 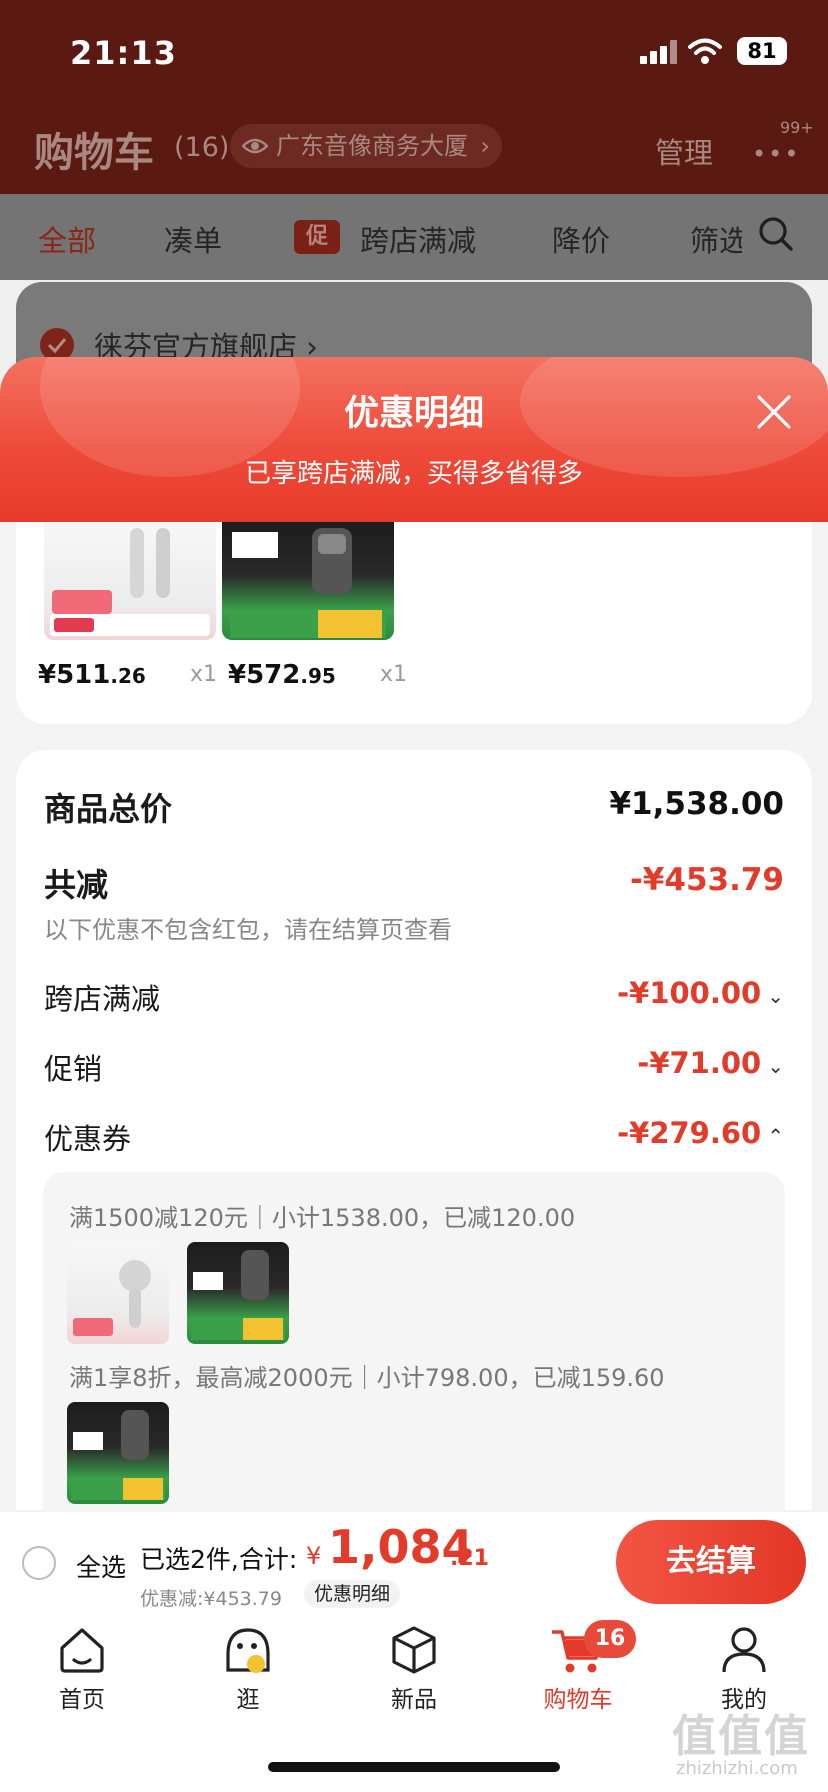 I want to click on promo-tag: 促, so click(x=317, y=237).